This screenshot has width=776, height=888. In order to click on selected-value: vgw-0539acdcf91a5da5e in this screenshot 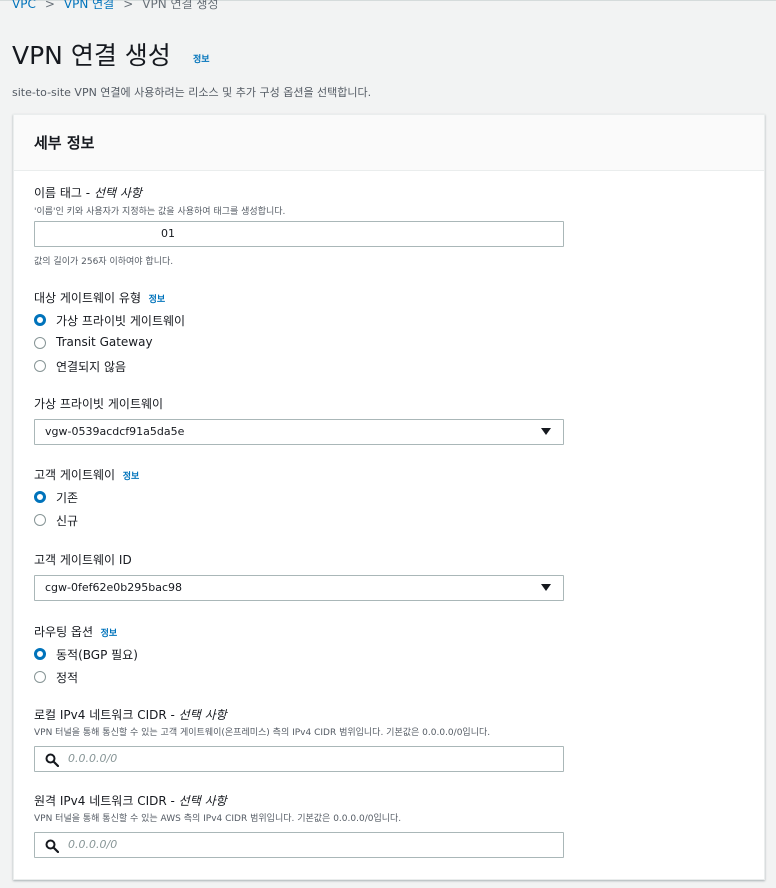, I will do `click(115, 431)`.